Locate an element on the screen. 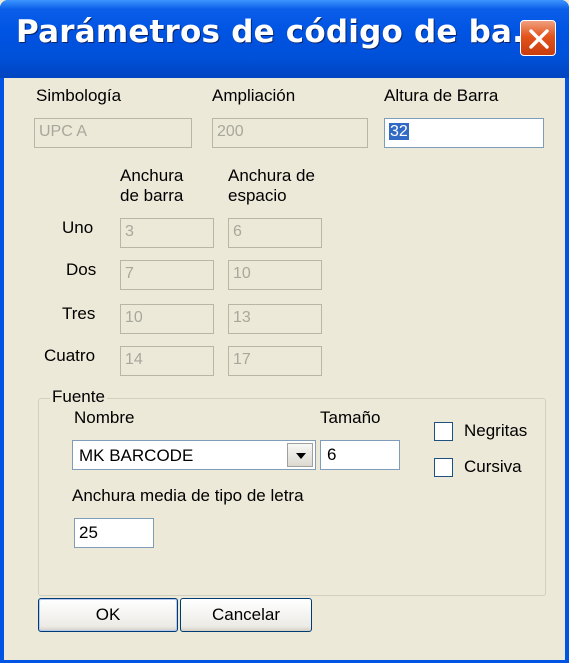 The height and width of the screenshot is (663, 569). space-width-cuatro-field: 17 is located at coordinates (275, 361).